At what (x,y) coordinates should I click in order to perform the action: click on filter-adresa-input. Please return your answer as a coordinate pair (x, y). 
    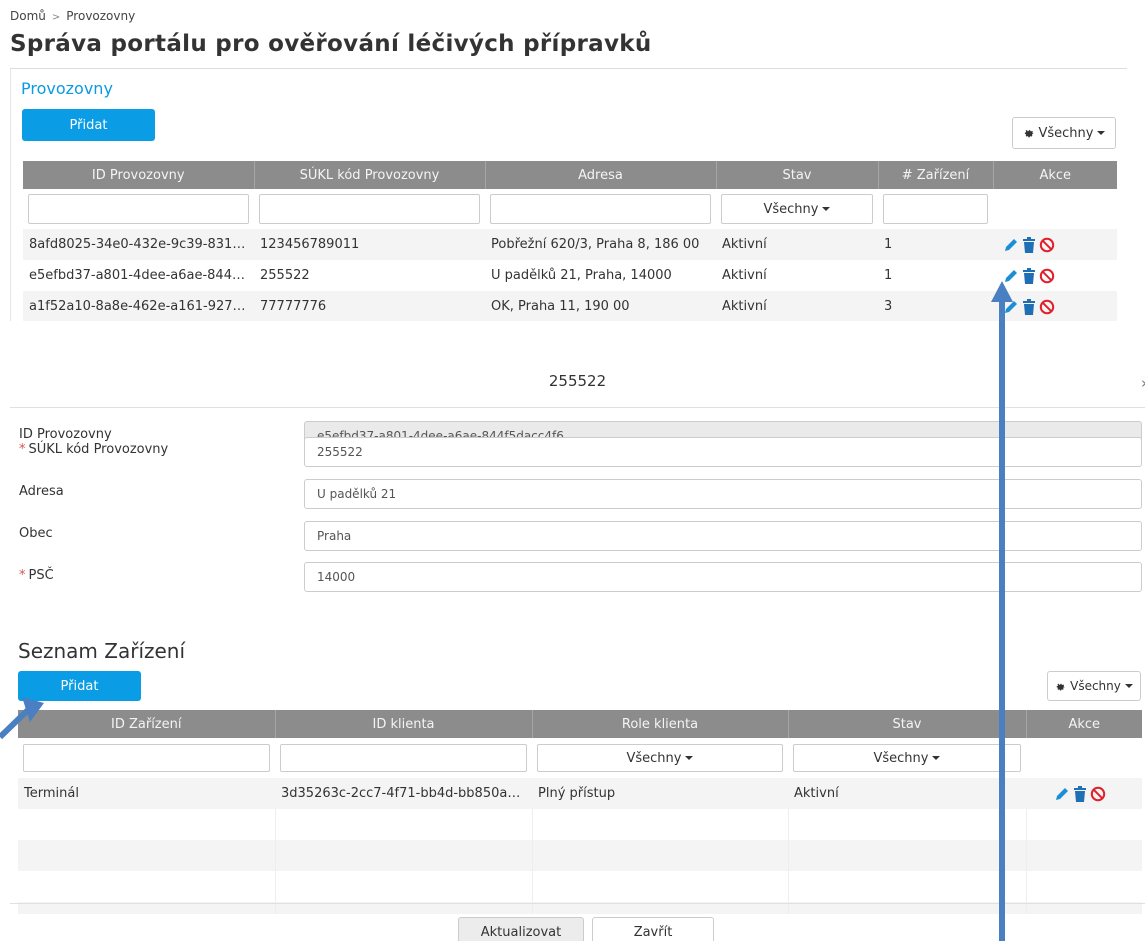
    Looking at the image, I should click on (600, 209).